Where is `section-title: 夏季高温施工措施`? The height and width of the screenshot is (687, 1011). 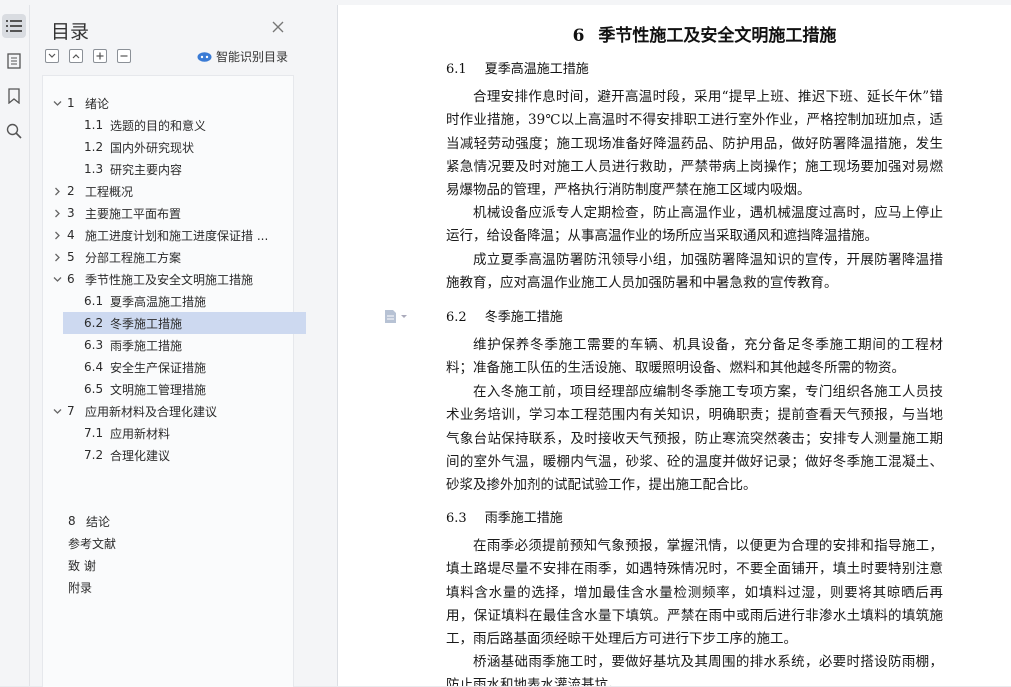 section-title: 夏季高温施工措施 is located at coordinates (536, 69).